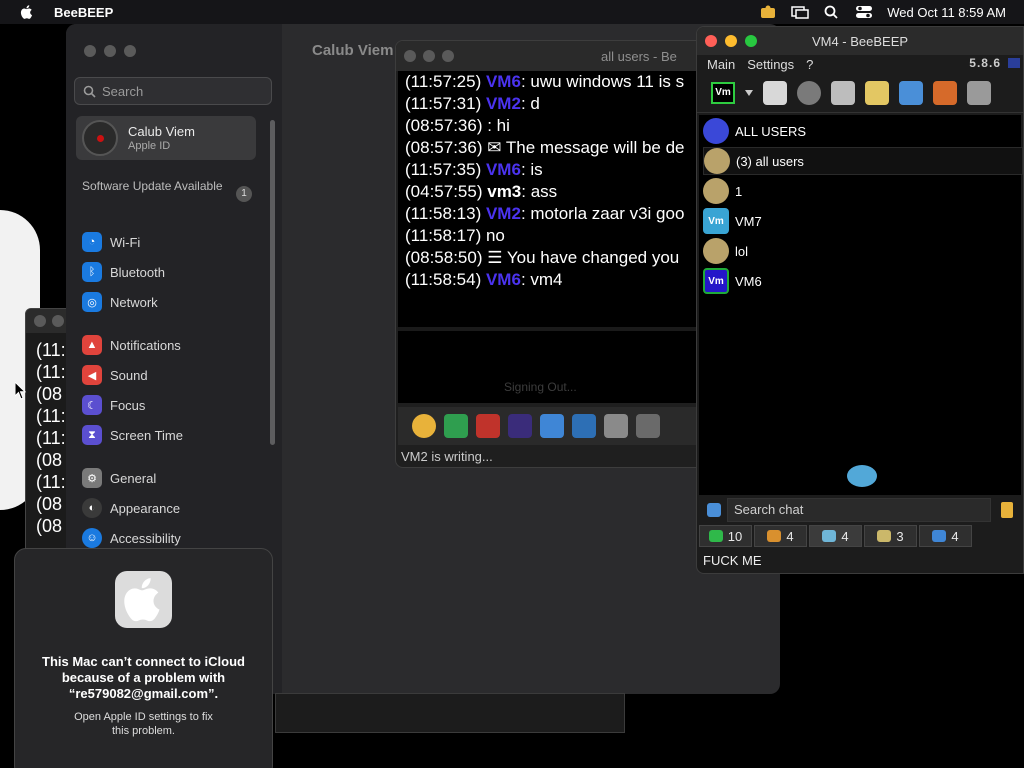 This screenshot has width=1024, height=768. I want to click on sidebar-item-general: ⚙ General, so click(119, 478).